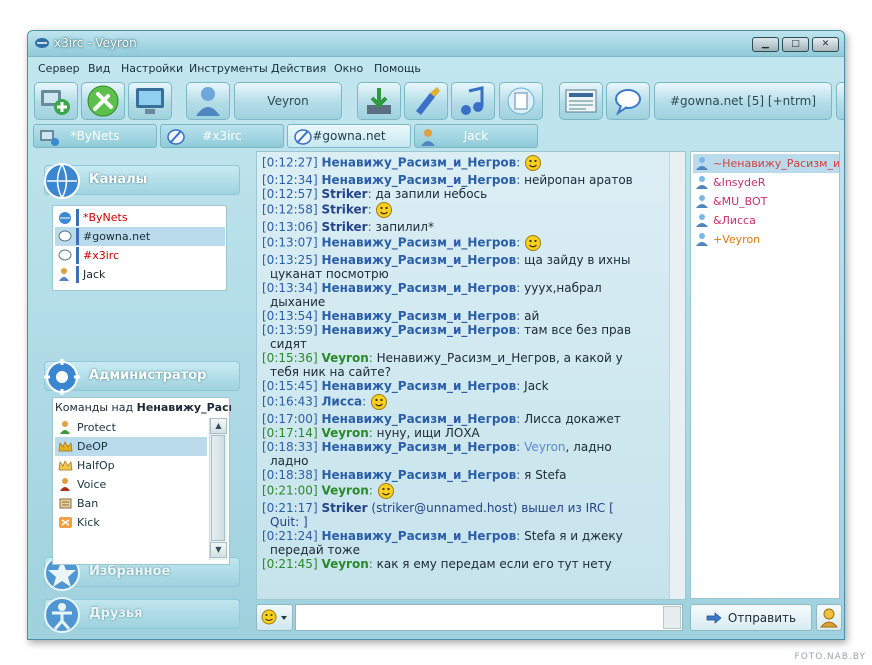  What do you see at coordinates (825, 44) in the screenshot?
I see `close-button: ✕` at bounding box center [825, 44].